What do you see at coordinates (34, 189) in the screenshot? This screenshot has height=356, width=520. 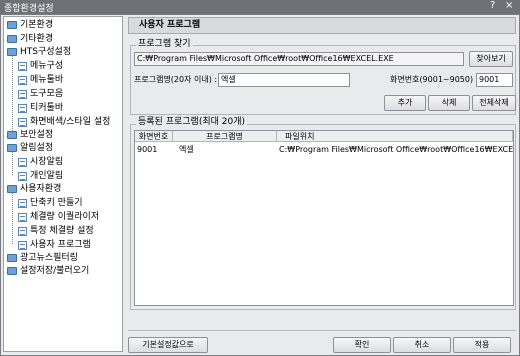 I see `tree-item-user-env: 사용자환경` at bounding box center [34, 189].